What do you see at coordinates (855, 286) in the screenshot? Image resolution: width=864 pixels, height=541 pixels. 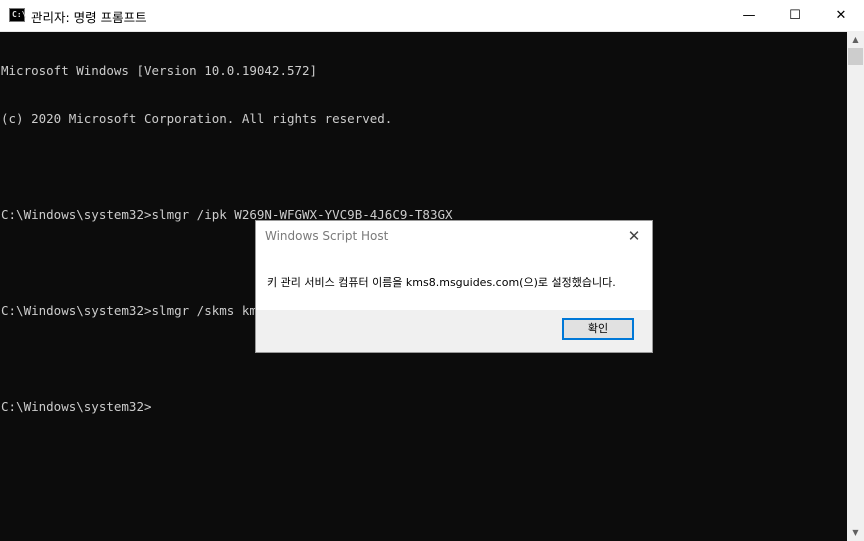 I see `vertical-scrollbar: ▲ ▼` at bounding box center [855, 286].